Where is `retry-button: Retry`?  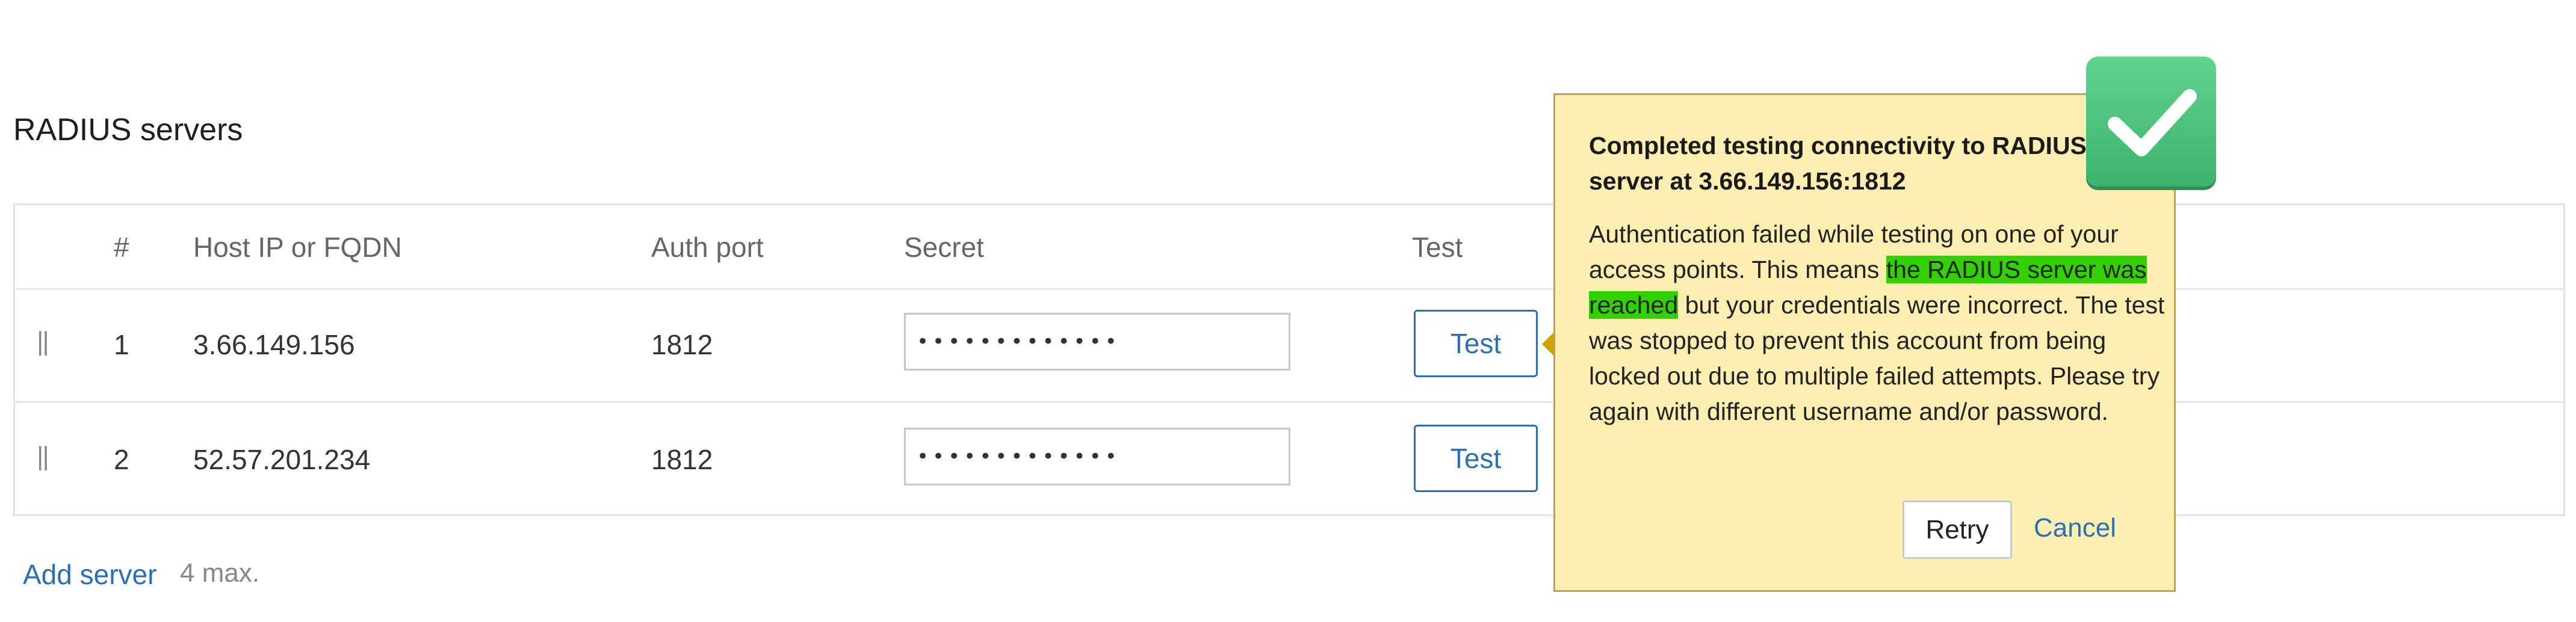 retry-button: Retry is located at coordinates (1958, 529).